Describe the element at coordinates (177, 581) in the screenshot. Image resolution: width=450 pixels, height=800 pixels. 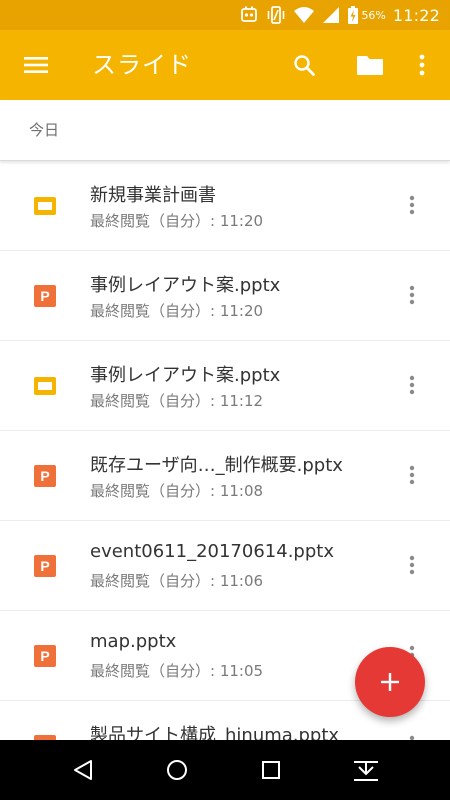
I see `file-last-viewed: 最終閲覧（自分）: 11:06` at that location.